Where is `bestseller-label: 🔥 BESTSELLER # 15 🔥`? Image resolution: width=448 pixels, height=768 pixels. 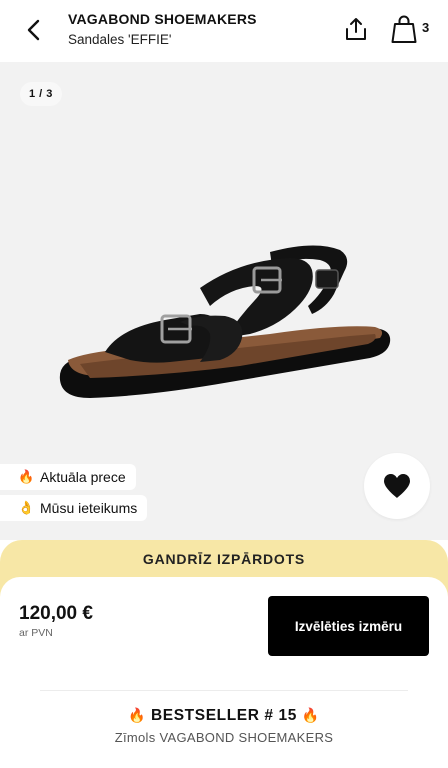
bestseller-label: 🔥 BESTSELLER # 15 🔥 is located at coordinates (224, 716).